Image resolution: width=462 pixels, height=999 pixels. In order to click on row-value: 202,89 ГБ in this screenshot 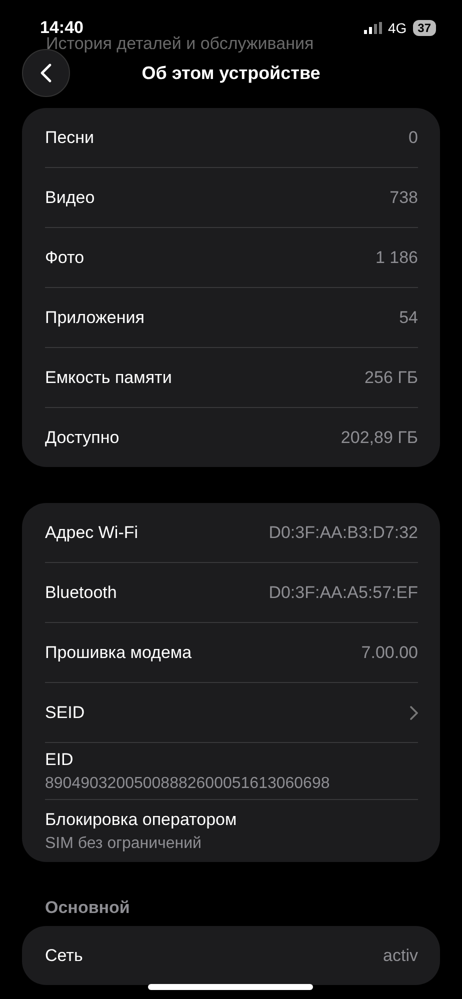, I will do `click(379, 438)`.